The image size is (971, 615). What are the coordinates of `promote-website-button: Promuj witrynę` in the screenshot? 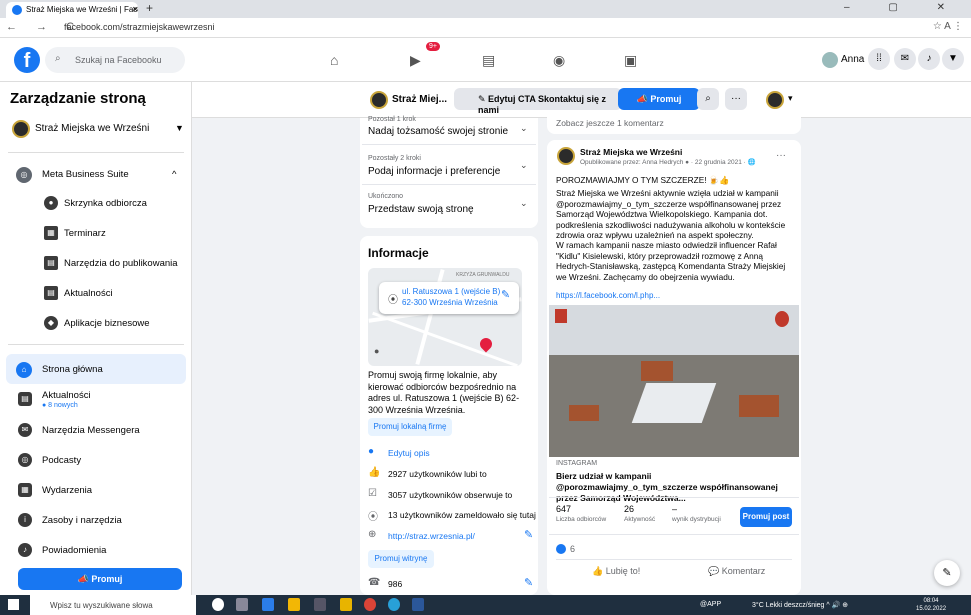 It's located at (401, 559).